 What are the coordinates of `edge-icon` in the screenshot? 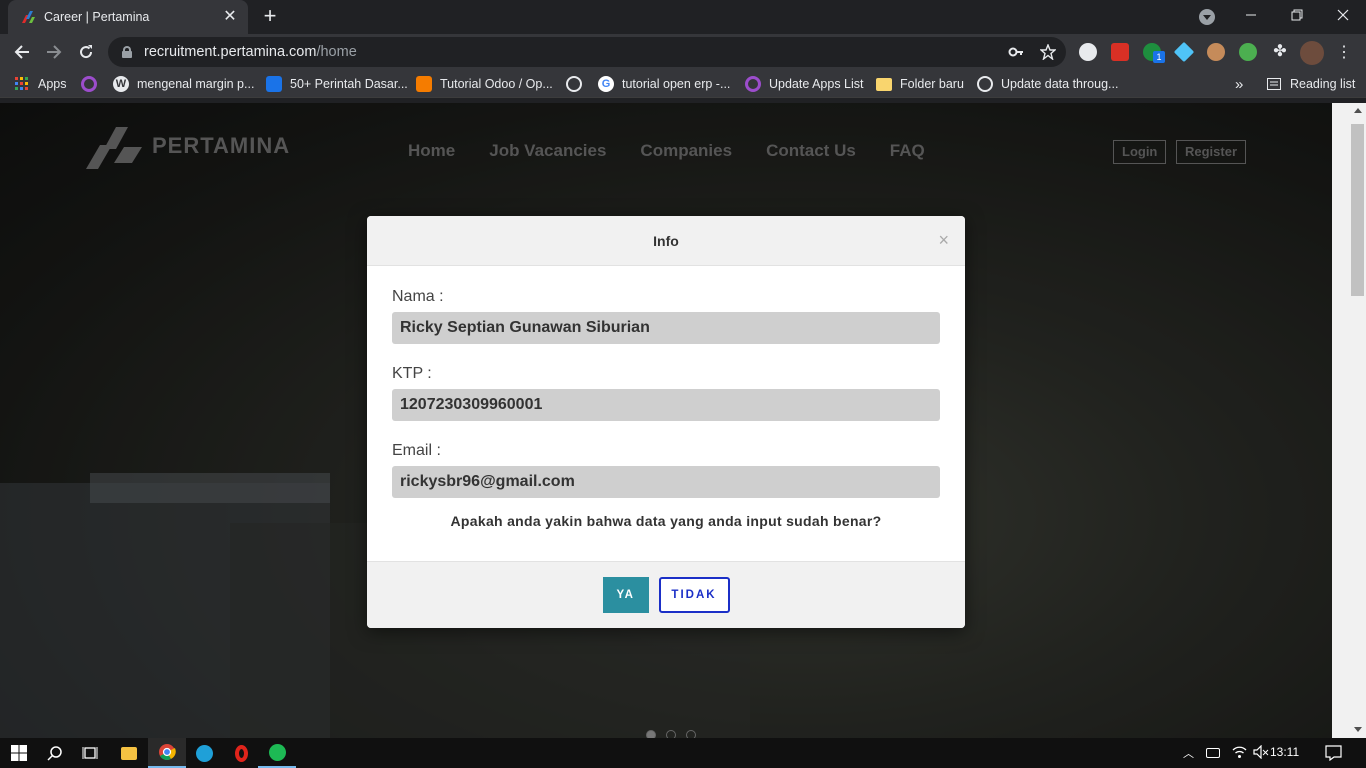 It's located at (204, 753).